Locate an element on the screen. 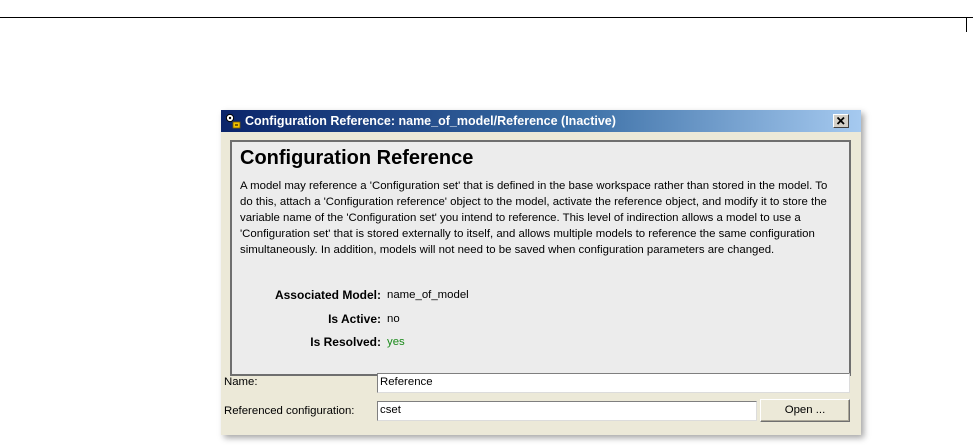 The width and height of the screenshot is (973, 445). associated-model-label: Associated Model: is located at coordinates (327, 295).